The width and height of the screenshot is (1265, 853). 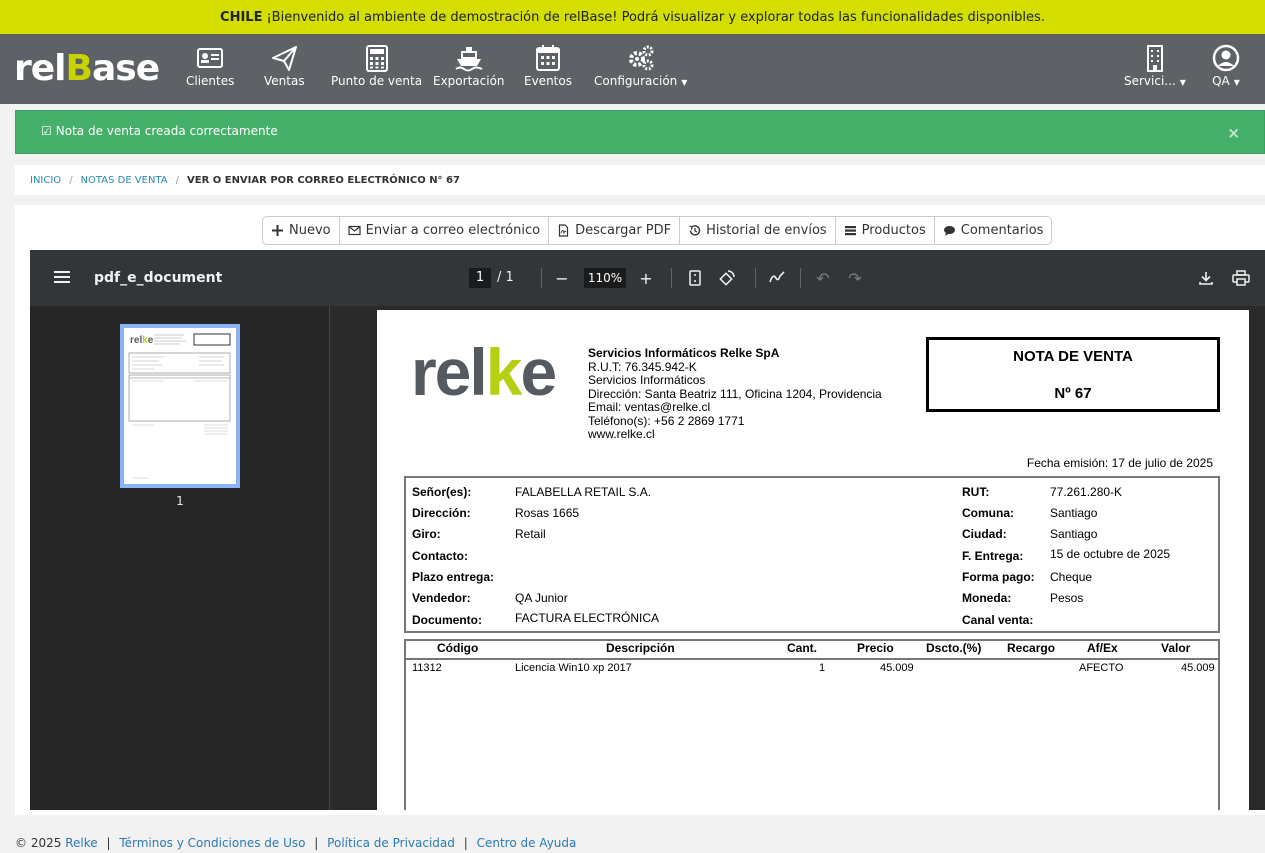 I want to click on page-thumbnail-image: relke, so click(x=179, y=406).